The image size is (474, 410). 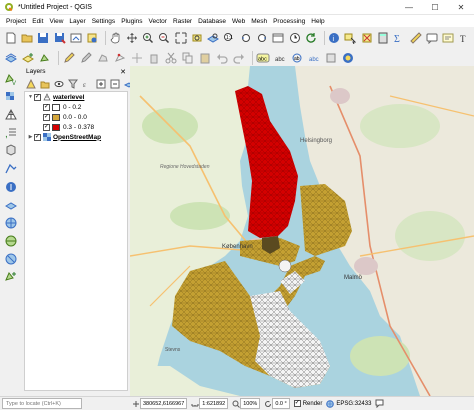 What do you see at coordinates (245, 38) in the screenshot?
I see `zoom-last-icon` at bounding box center [245, 38].